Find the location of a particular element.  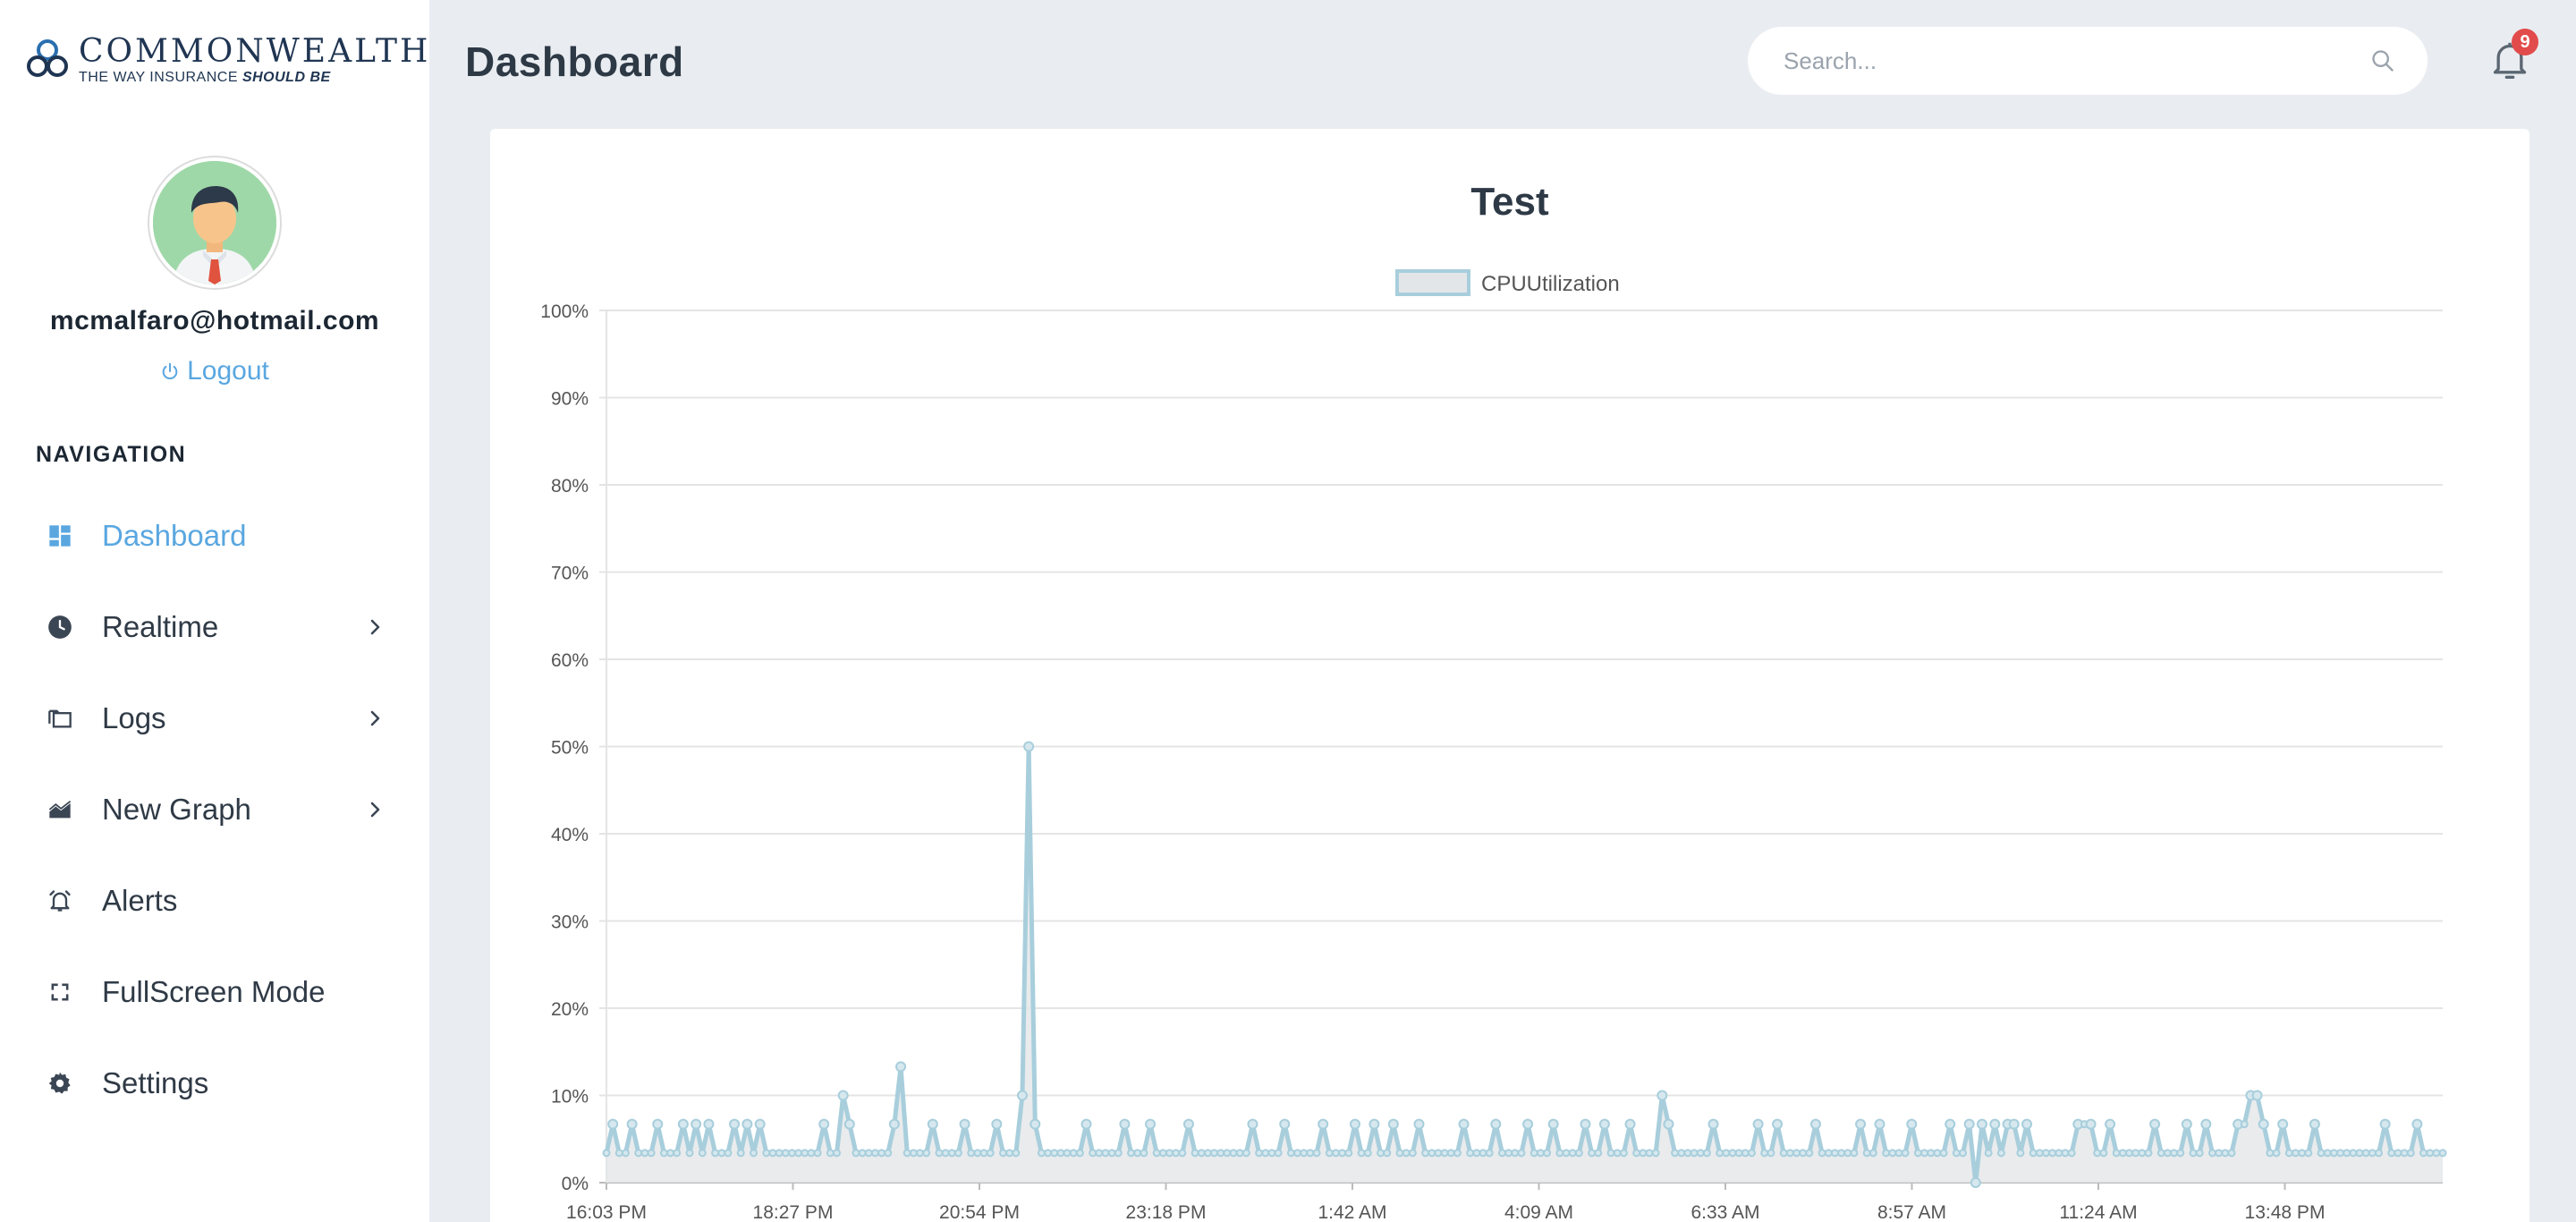

sidebar-item-new-graph: New Graph is located at coordinates (214, 809).